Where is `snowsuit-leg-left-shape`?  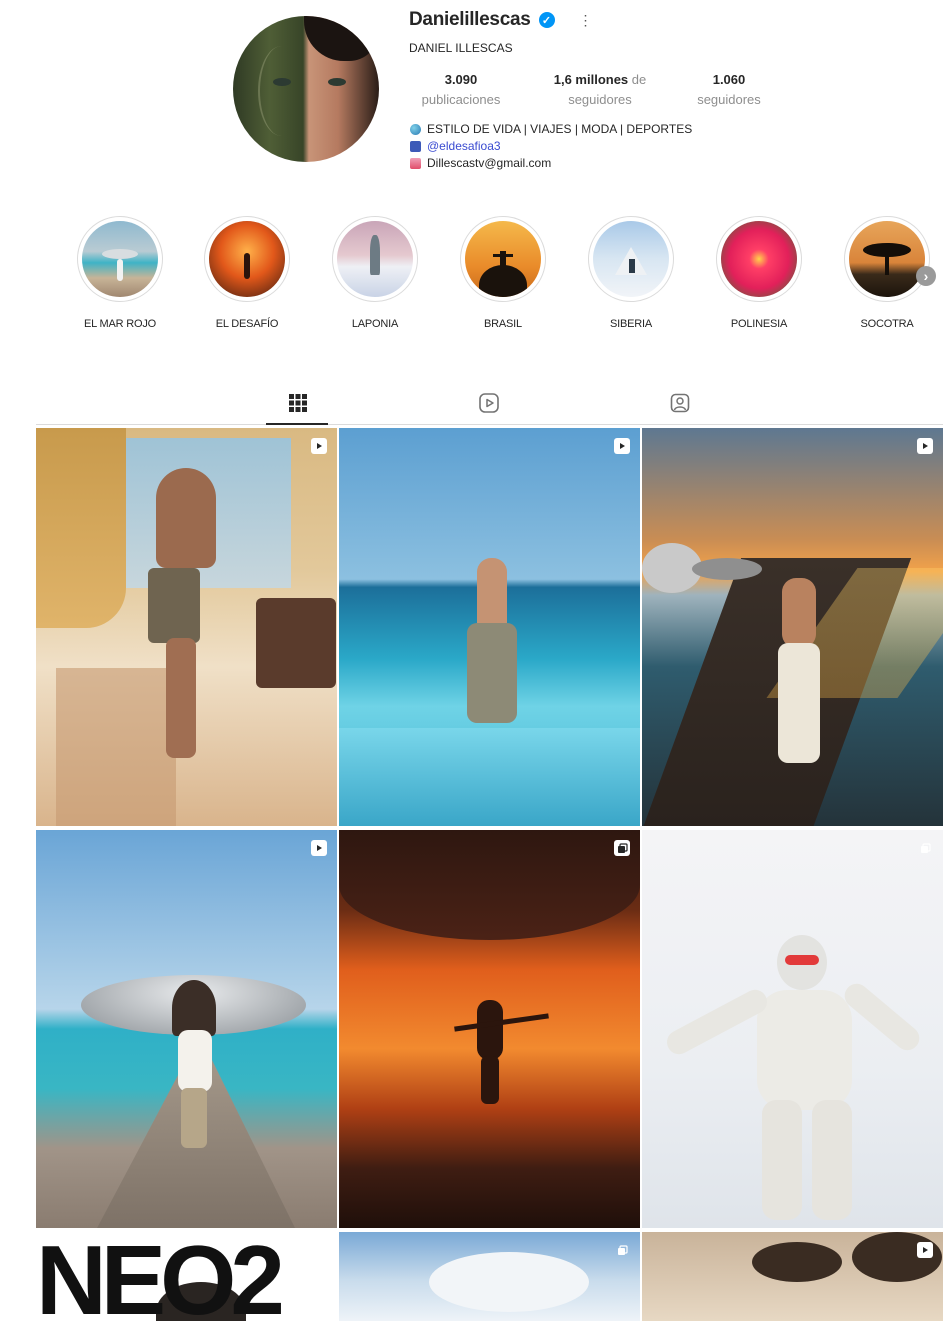 snowsuit-leg-left-shape is located at coordinates (782, 1160).